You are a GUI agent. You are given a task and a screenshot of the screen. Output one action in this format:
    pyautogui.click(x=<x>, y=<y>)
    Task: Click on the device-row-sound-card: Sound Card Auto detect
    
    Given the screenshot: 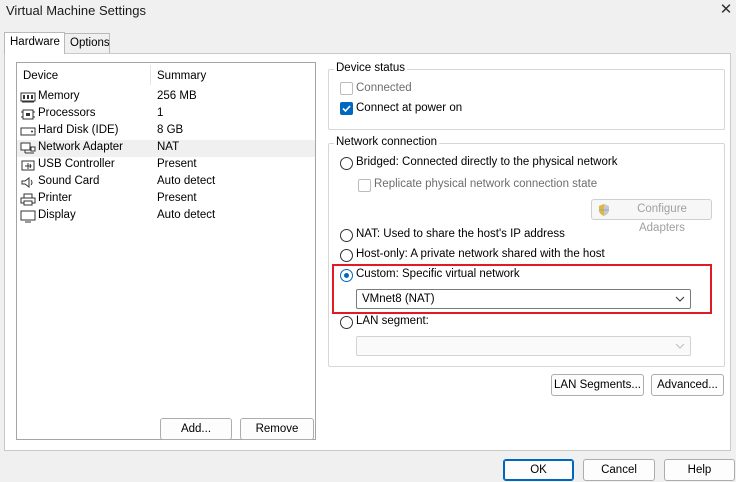 What is the action you would take?
    pyautogui.click(x=166, y=182)
    